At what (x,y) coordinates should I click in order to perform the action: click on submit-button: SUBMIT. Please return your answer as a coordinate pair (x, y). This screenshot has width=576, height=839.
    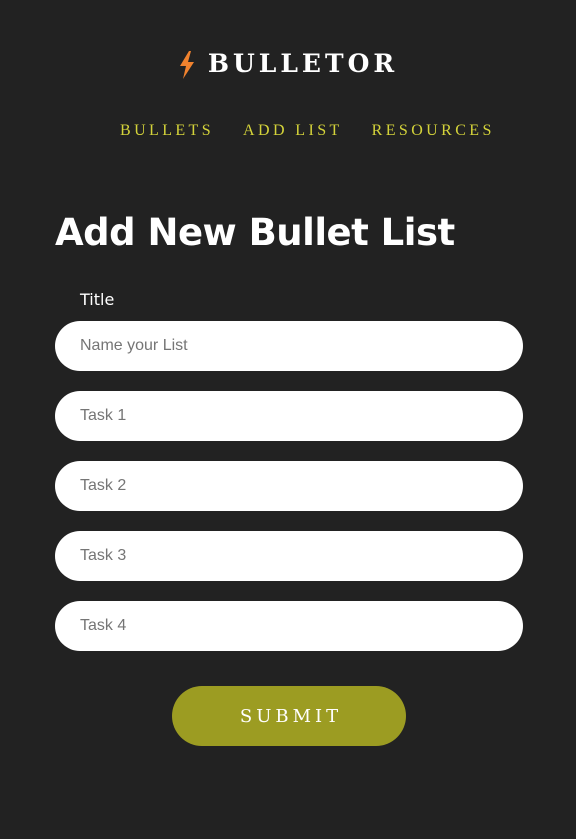
    Looking at the image, I should click on (289, 716).